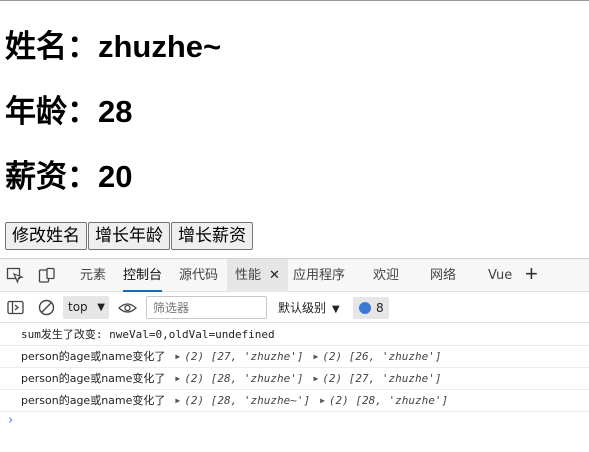 The height and width of the screenshot is (452, 589). I want to click on salary-label: 薪资, so click(36, 176).